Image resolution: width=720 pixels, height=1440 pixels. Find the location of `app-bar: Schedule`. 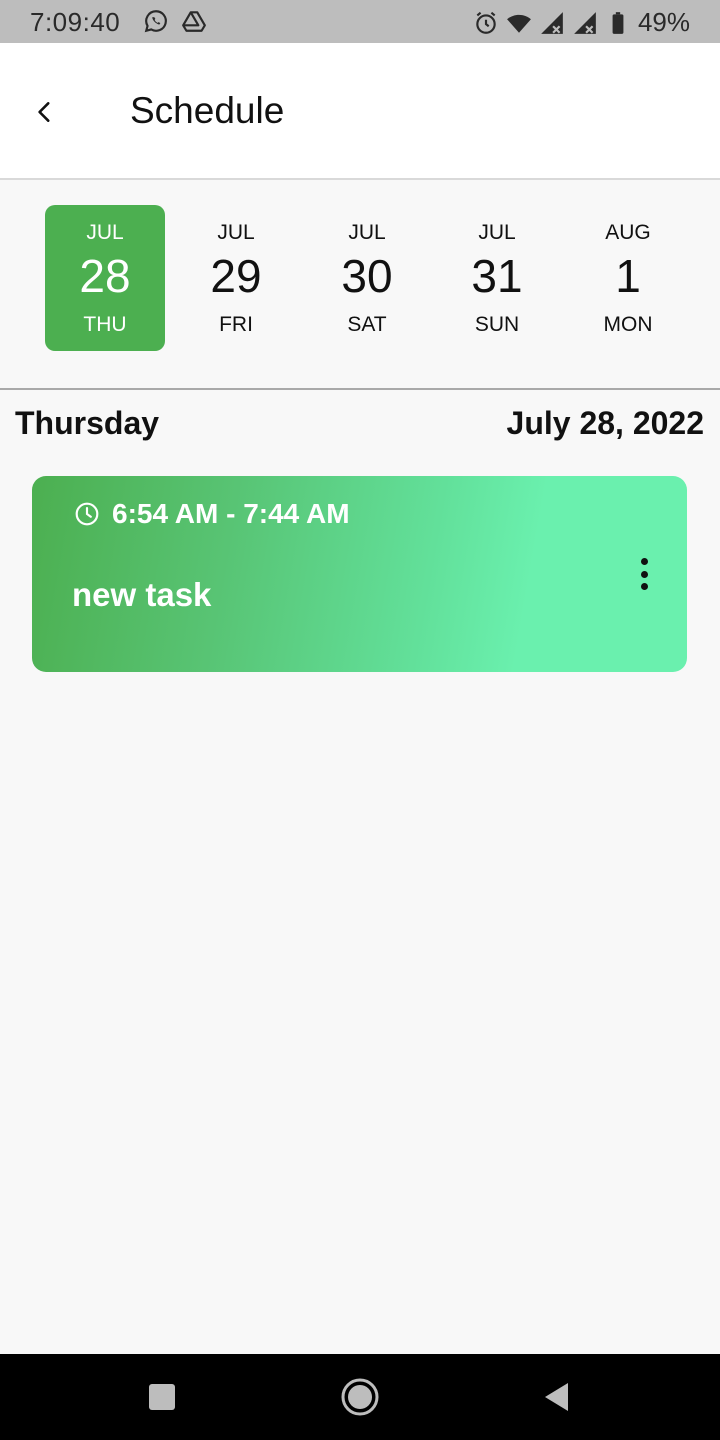

app-bar: Schedule is located at coordinates (360, 111).